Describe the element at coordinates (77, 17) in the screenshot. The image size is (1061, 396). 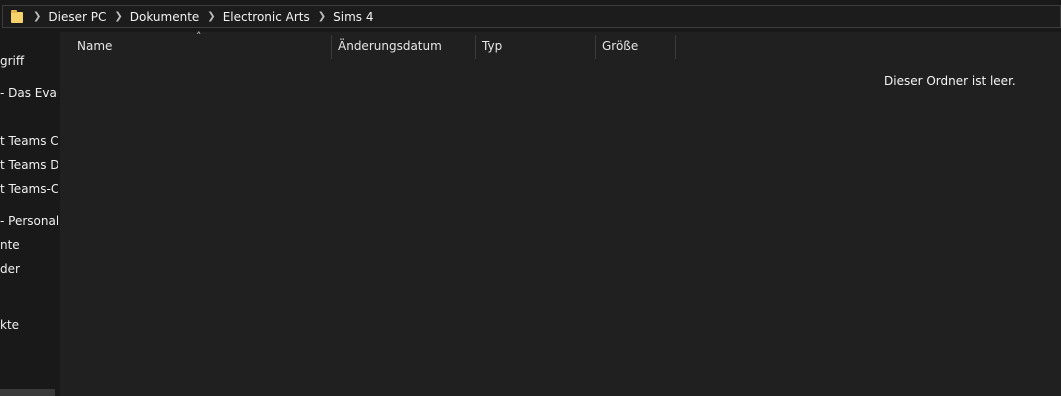
I see `breadcrumb-dieser-pc: Dieser PC` at that location.